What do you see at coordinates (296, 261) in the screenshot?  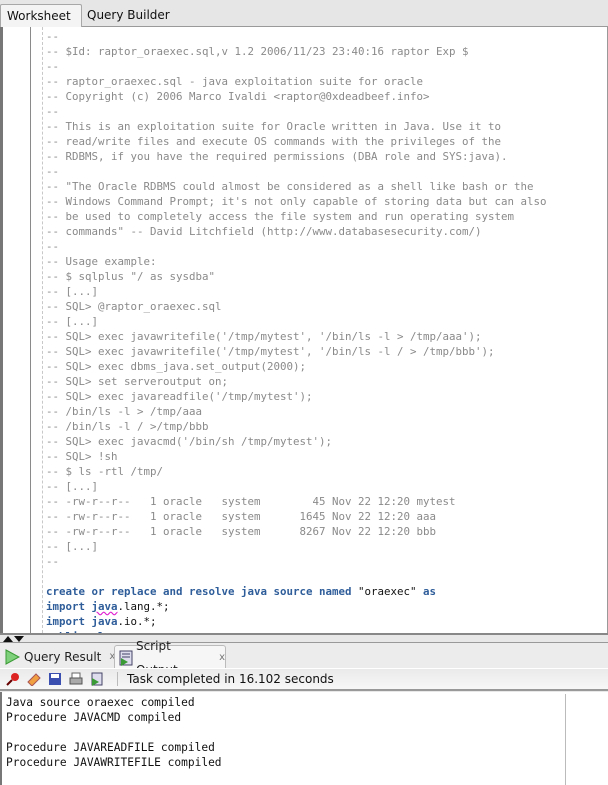 I see `code-line: -- Usage example:` at bounding box center [296, 261].